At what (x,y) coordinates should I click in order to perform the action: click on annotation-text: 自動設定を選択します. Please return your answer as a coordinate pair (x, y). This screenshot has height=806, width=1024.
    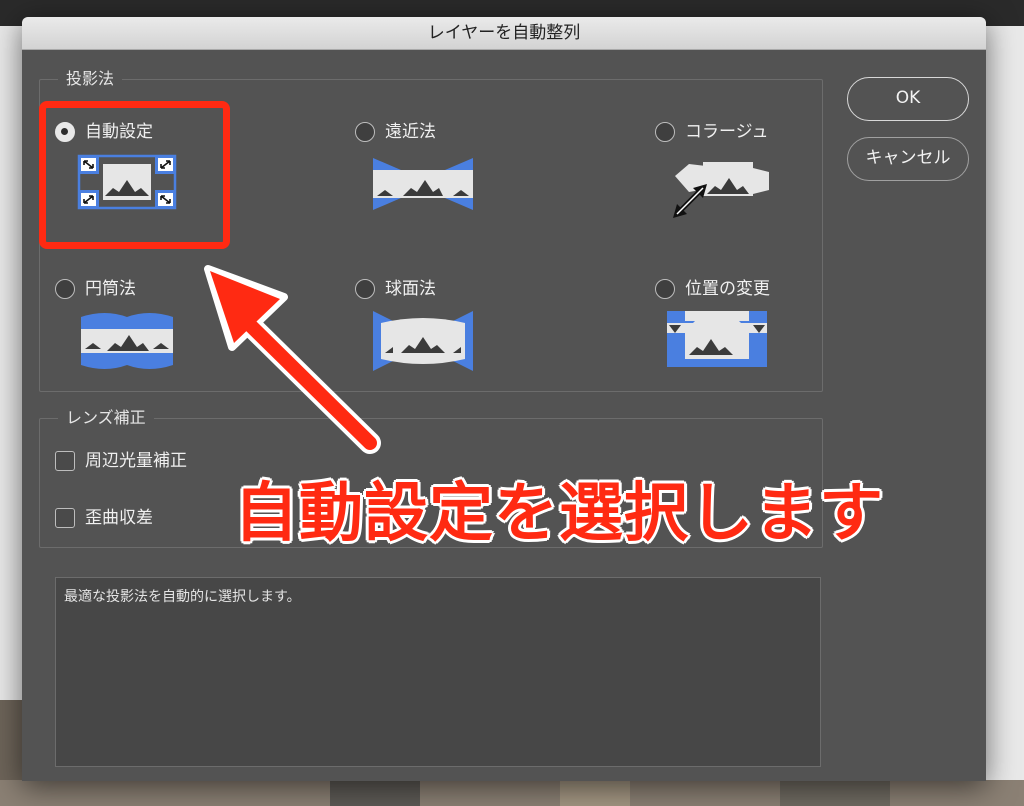
    Looking at the image, I should click on (559, 514).